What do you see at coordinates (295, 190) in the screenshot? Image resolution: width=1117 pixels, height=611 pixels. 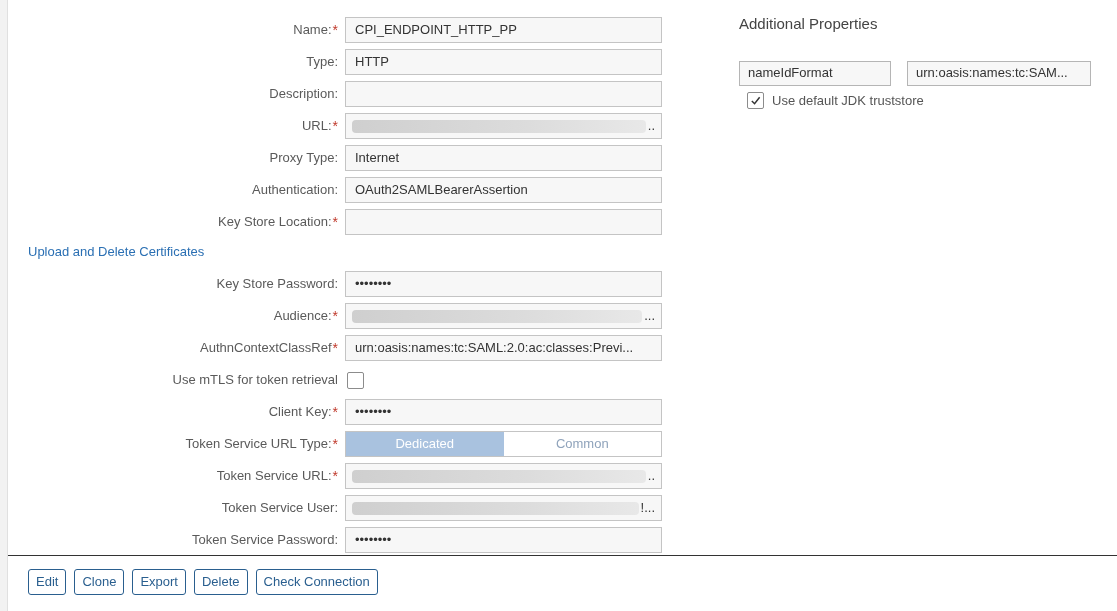 I see `field-label: Authentication:` at bounding box center [295, 190].